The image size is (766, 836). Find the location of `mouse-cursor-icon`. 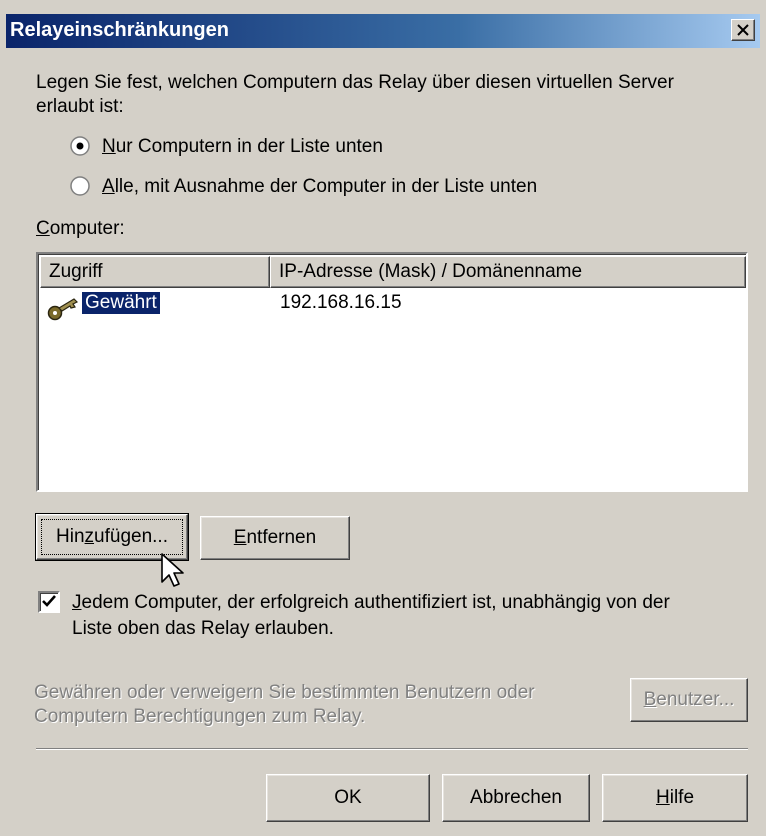

mouse-cursor-icon is located at coordinates (172, 570).